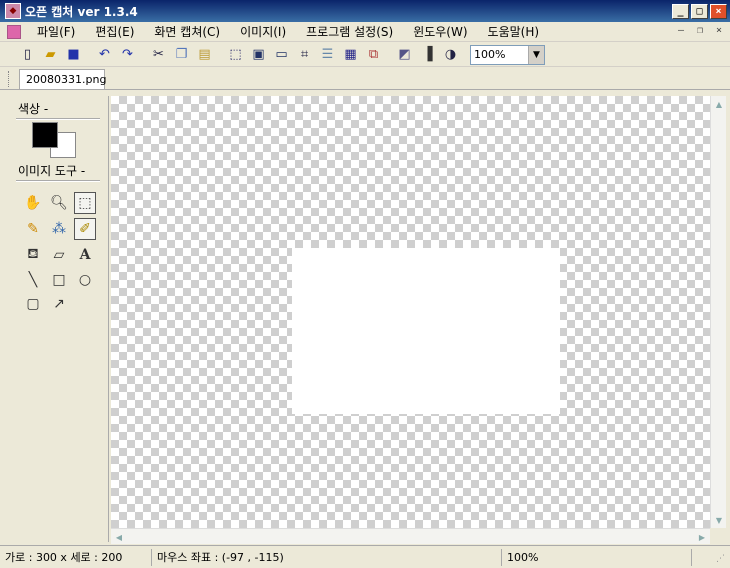 The image size is (730, 568). I want to click on redo-icon: ↷, so click(127, 55).